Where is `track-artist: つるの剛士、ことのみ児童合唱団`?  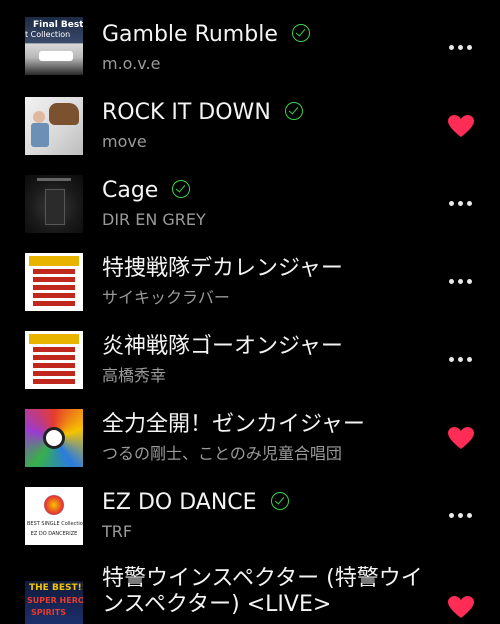 track-artist: つるの剛士、ことのみ児童合唱団 is located at coordinates (222, 453).